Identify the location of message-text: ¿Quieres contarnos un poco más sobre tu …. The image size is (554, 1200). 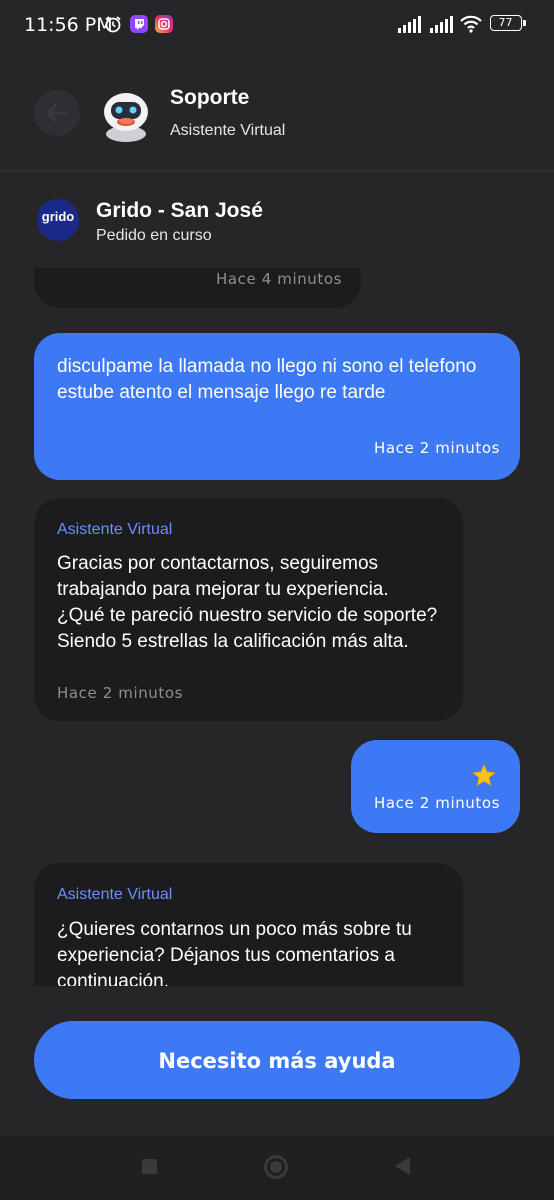
(234, 952).